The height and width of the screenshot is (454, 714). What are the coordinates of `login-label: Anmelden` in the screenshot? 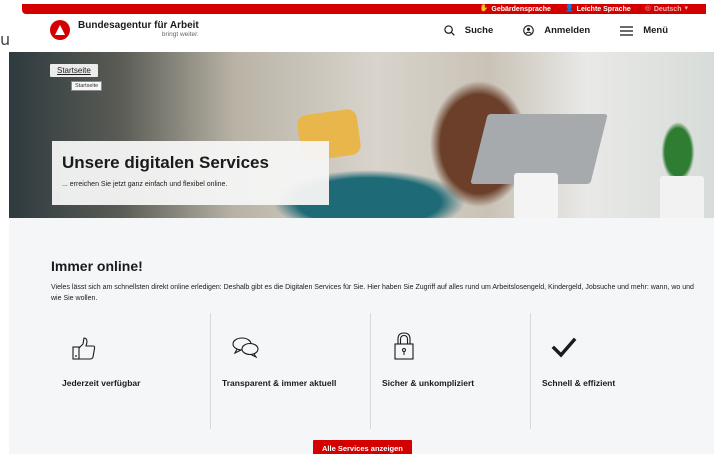 It's located at (567, 30).